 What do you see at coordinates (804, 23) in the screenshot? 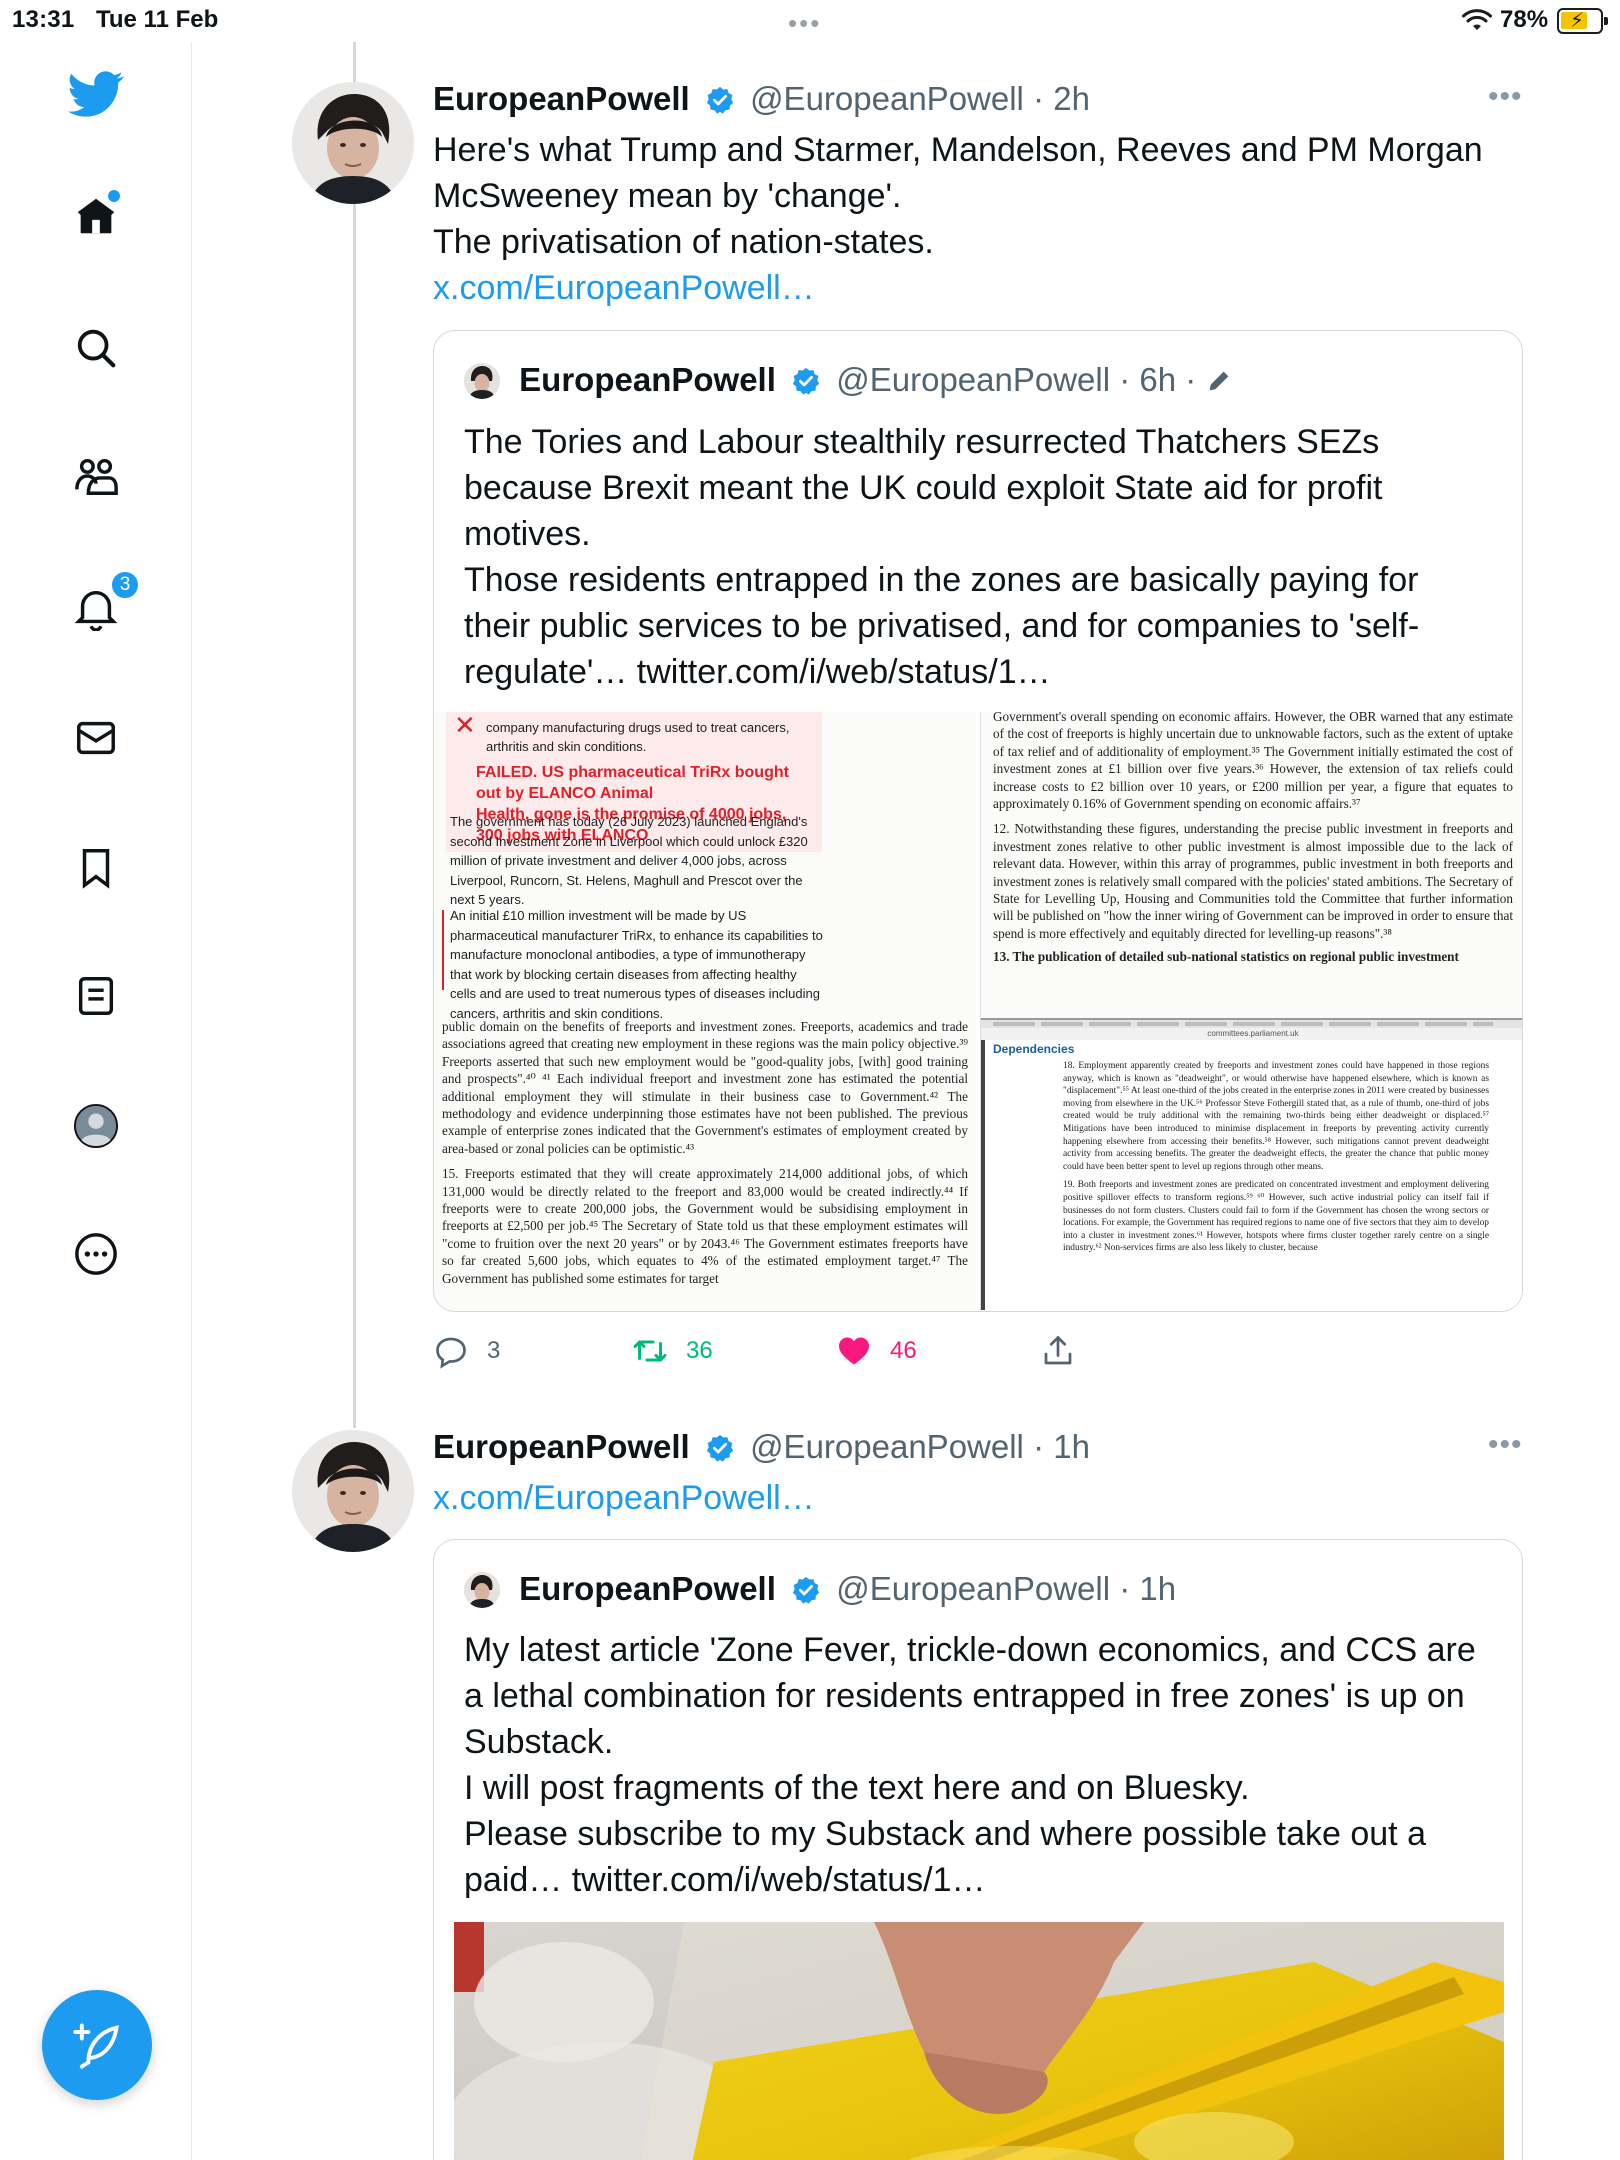
I see `multitasking-dots-icon: •••` at bounding box center [804, 23].